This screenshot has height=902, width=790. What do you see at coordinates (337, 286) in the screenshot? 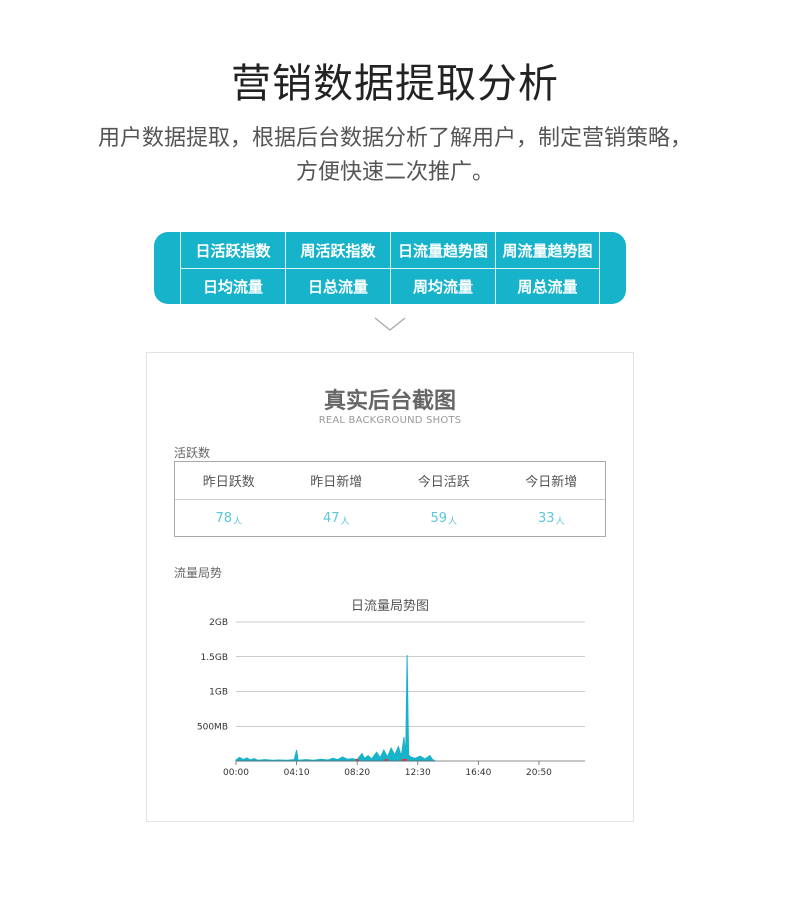
I see `feature-daily-total-traffic: 日总流量` at bounding box center [337, 286].